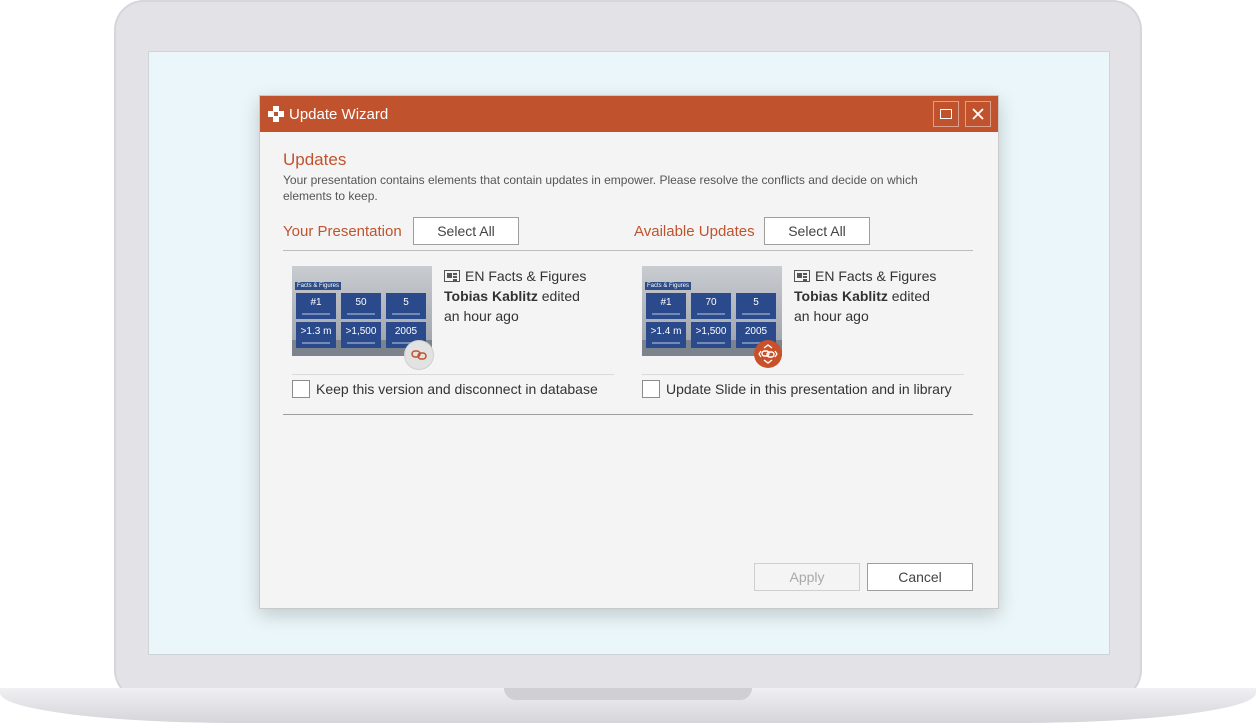 This screenshot has width=1256, height=723. I want to click on your-presentation-heading: Your Presentation, so click(342, 231).